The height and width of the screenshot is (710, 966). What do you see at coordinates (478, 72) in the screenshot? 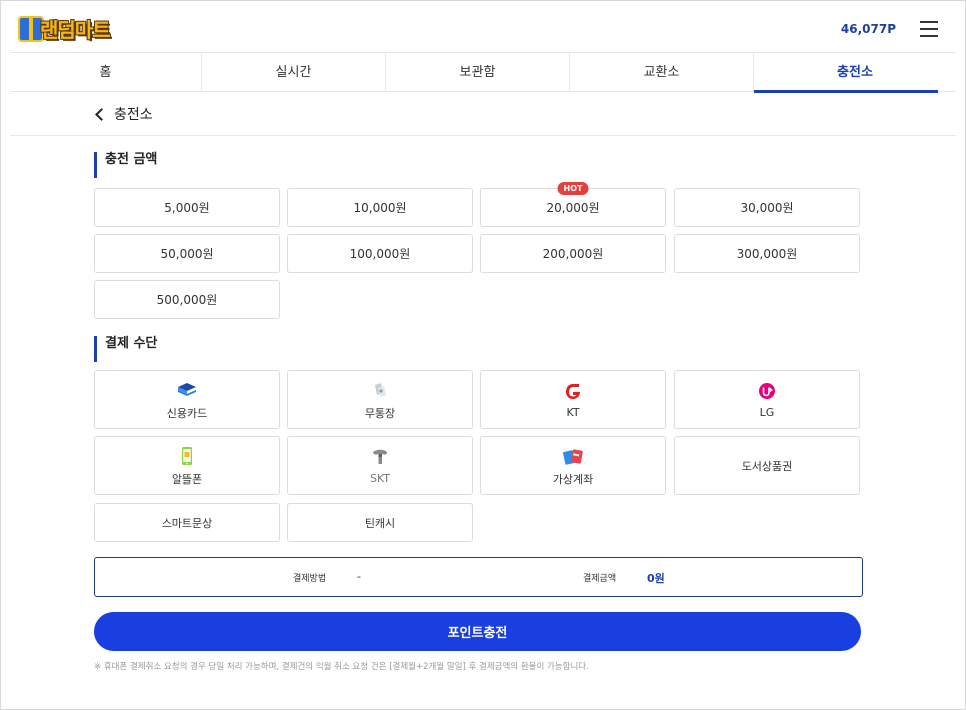
I see `tab-storage: 보관함` at bounding box center [478, 72].